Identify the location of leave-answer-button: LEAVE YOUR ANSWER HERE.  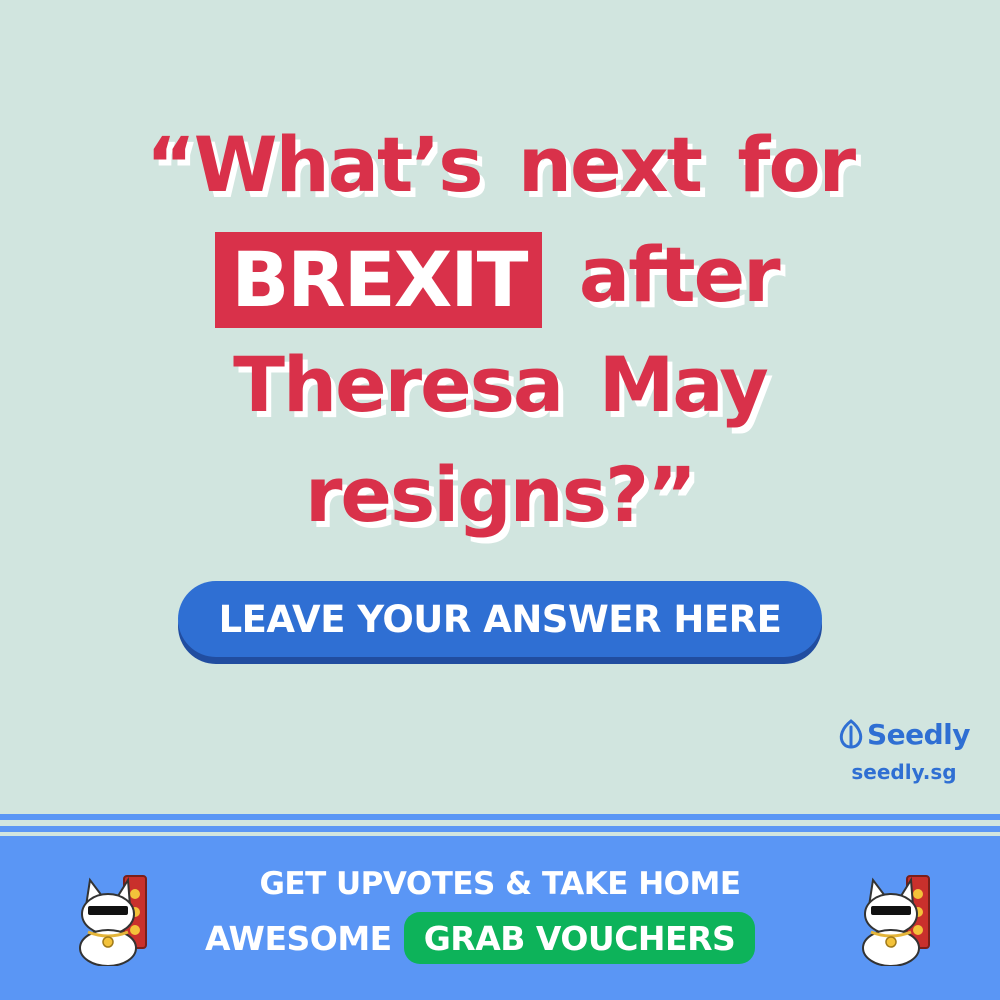
(500, 619).